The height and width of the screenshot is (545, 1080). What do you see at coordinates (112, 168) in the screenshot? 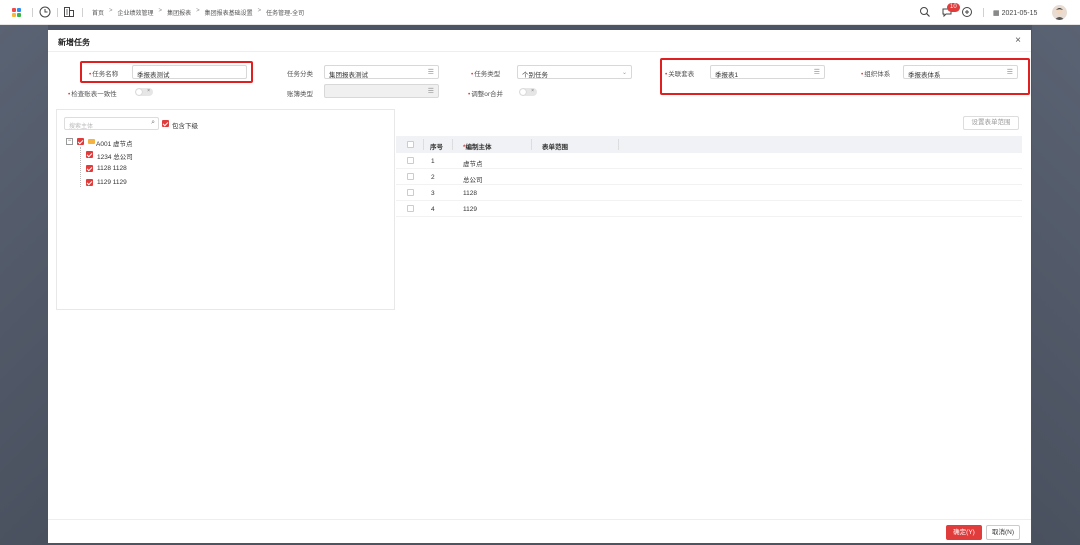
I see `tree-node-label: 1128 1128` at bounding box center [112, 168].